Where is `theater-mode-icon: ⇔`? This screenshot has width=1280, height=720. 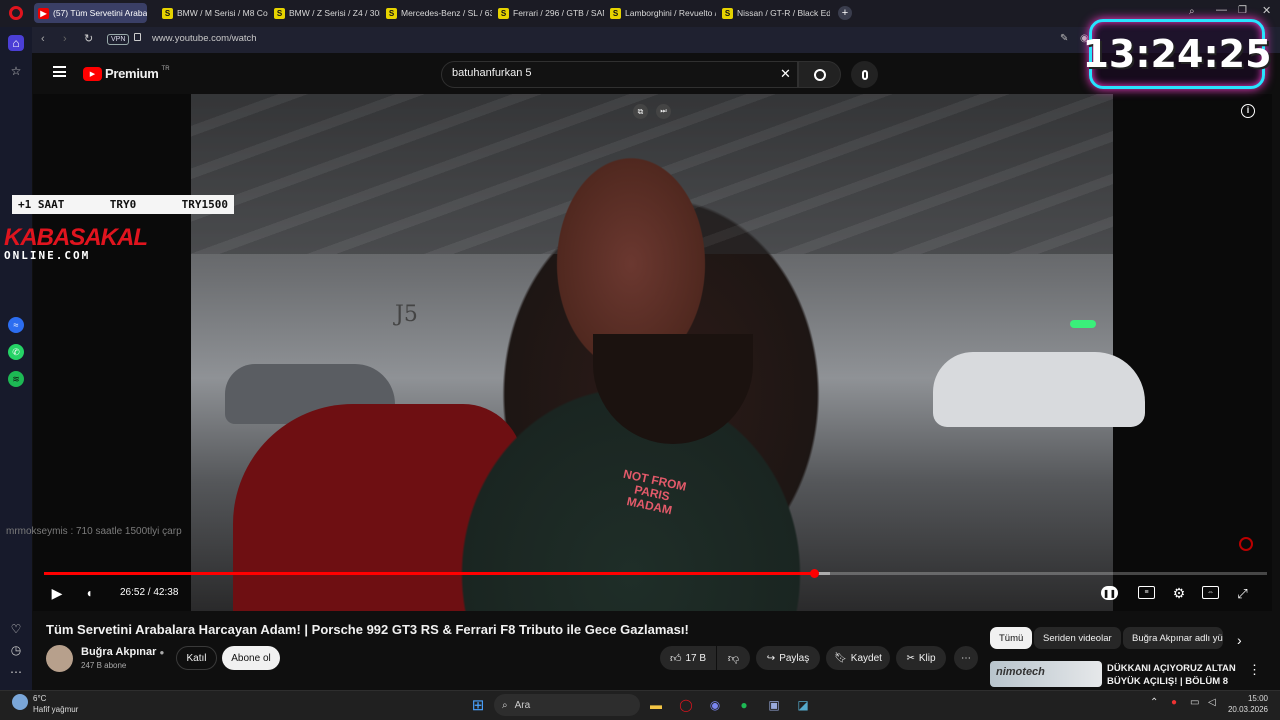 theater-mode-icon: ⇔ is located at coordinates (1210, 592).